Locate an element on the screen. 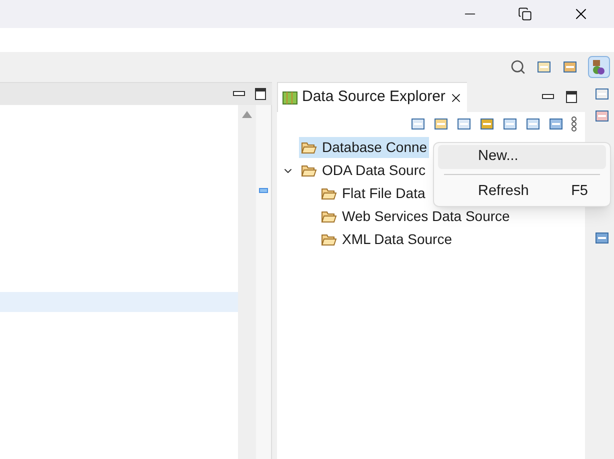 The height and width of the screenshot is (459, 614). tree-item: Web Services Data Source is located at coordinates (415, 216).